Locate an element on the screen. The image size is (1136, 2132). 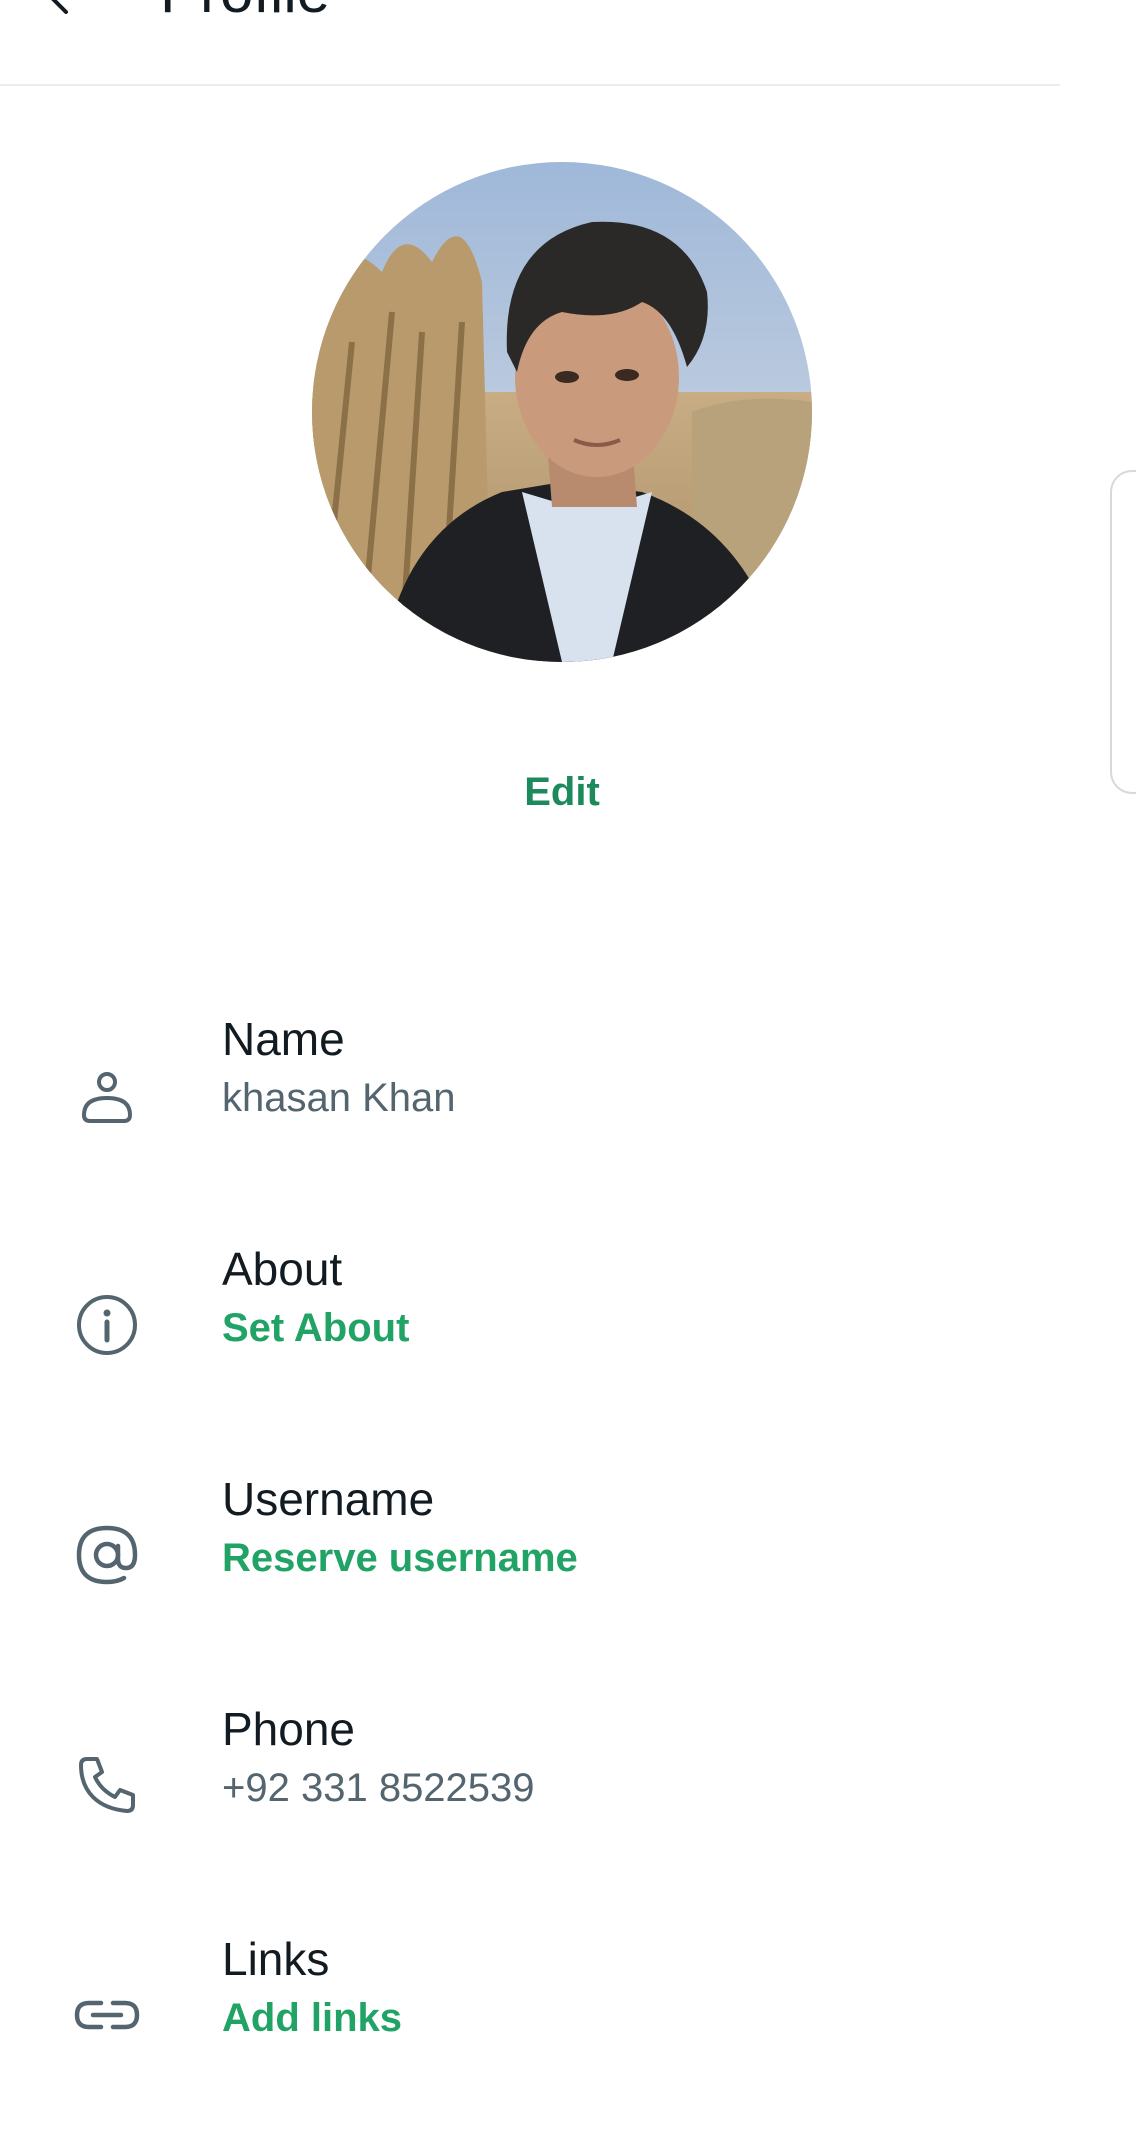
edge-panel-handle is located at coordinates (1123, 632).